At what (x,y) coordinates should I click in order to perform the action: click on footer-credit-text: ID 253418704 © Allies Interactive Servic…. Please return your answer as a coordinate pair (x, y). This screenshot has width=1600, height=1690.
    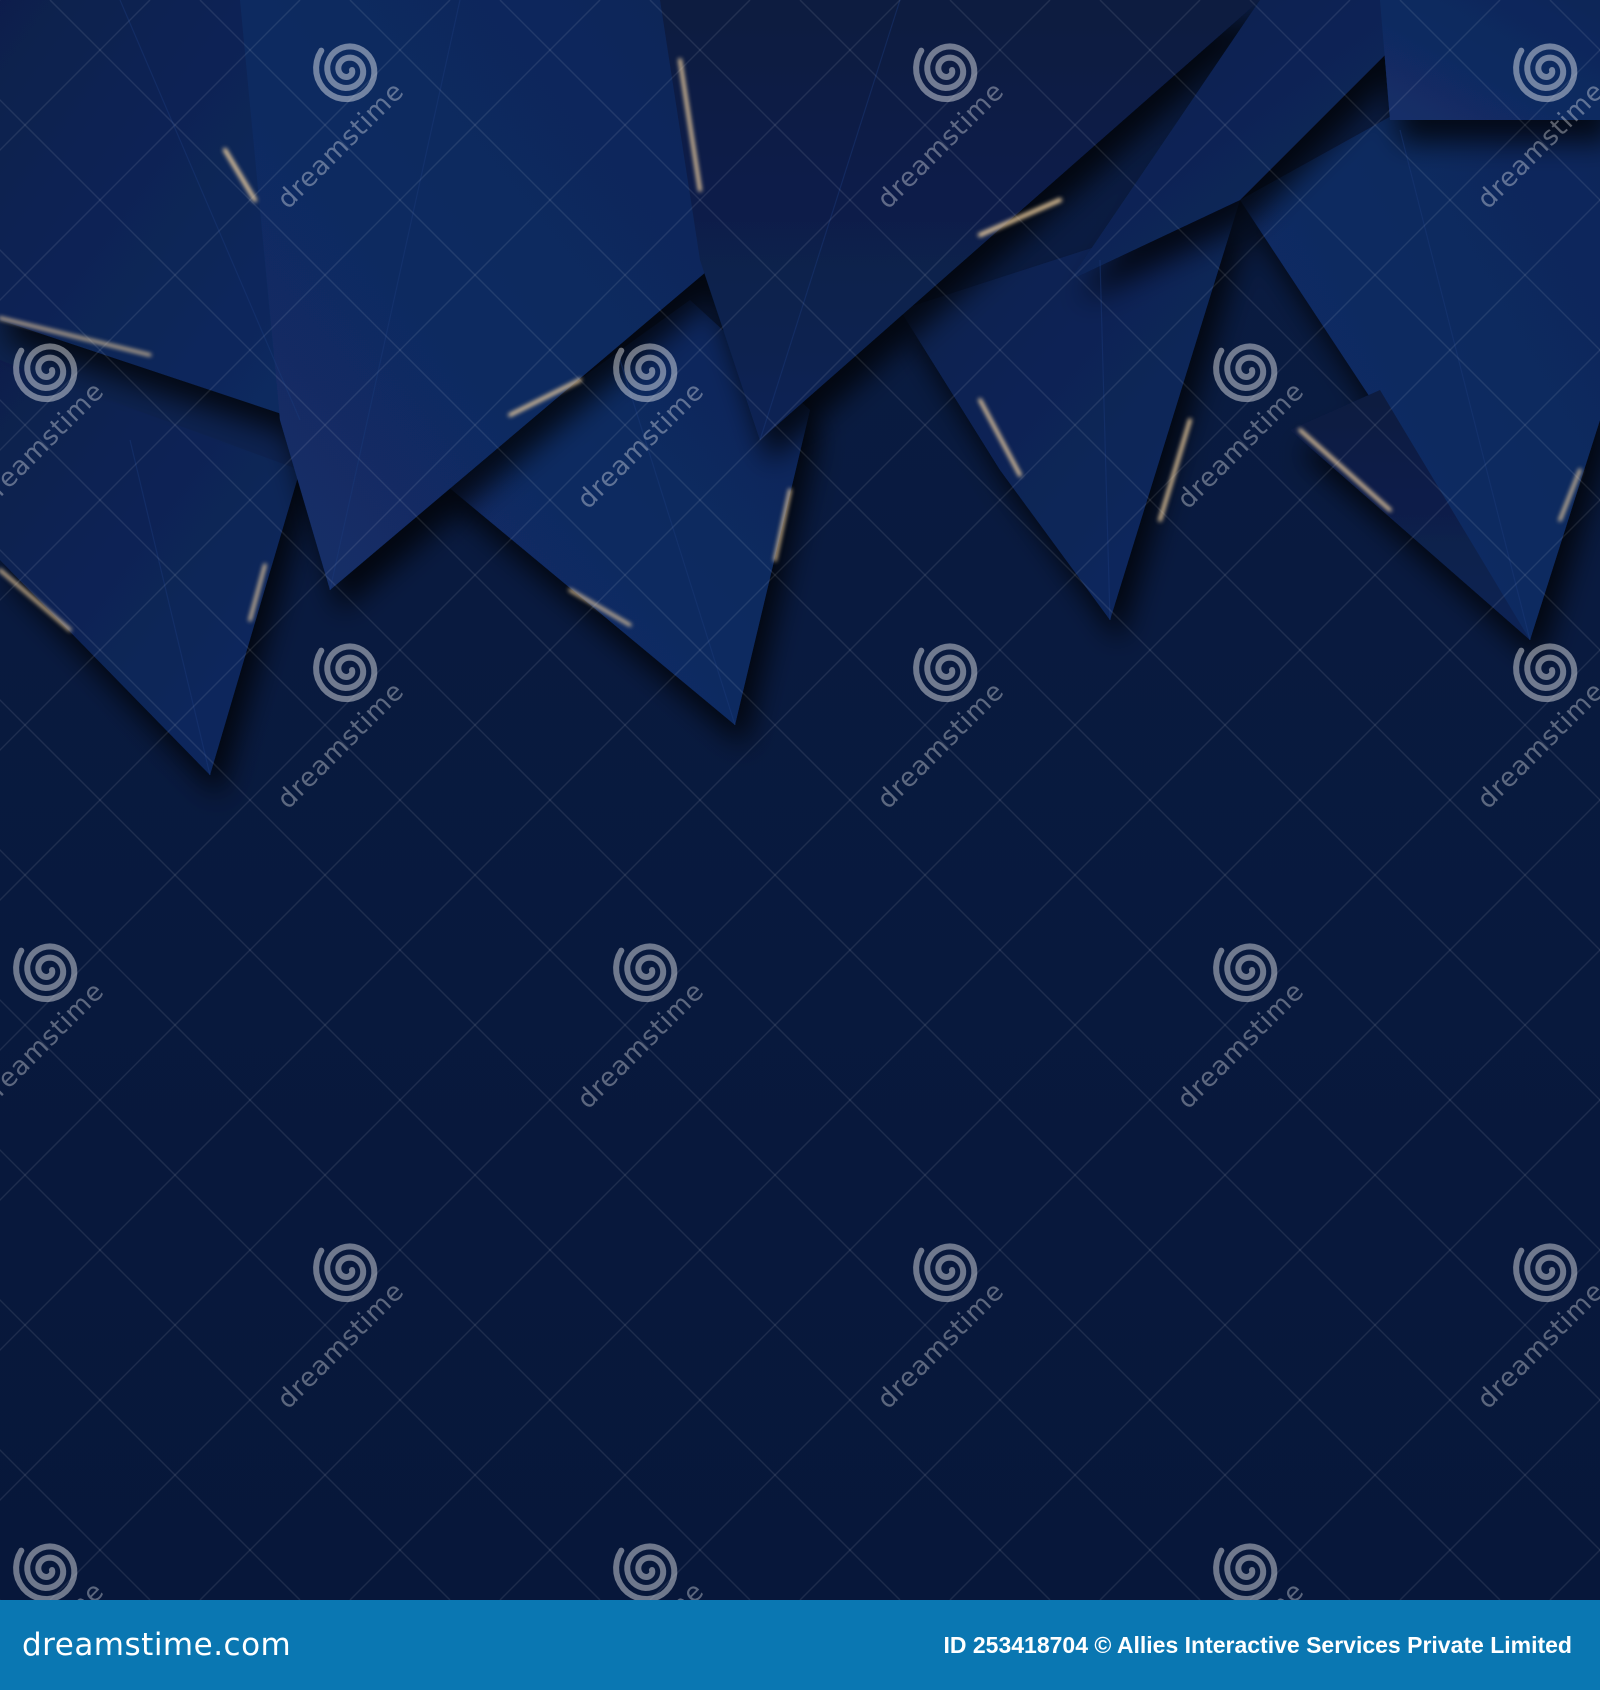
    Looking at the image, I should click on (1257, 1644).